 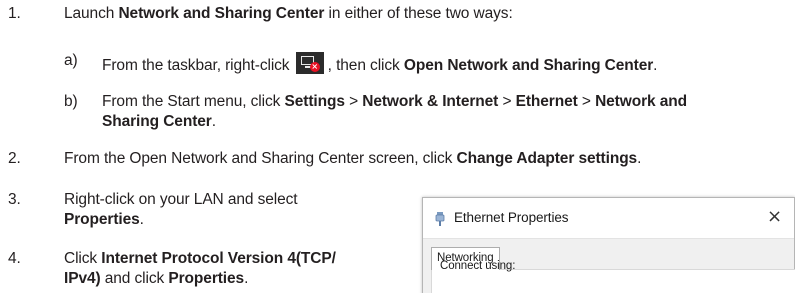 What do you see at coordinates (14, 258) in the screenshot?
I see `step-4-number: 4.` at bounding box center [14, 258].